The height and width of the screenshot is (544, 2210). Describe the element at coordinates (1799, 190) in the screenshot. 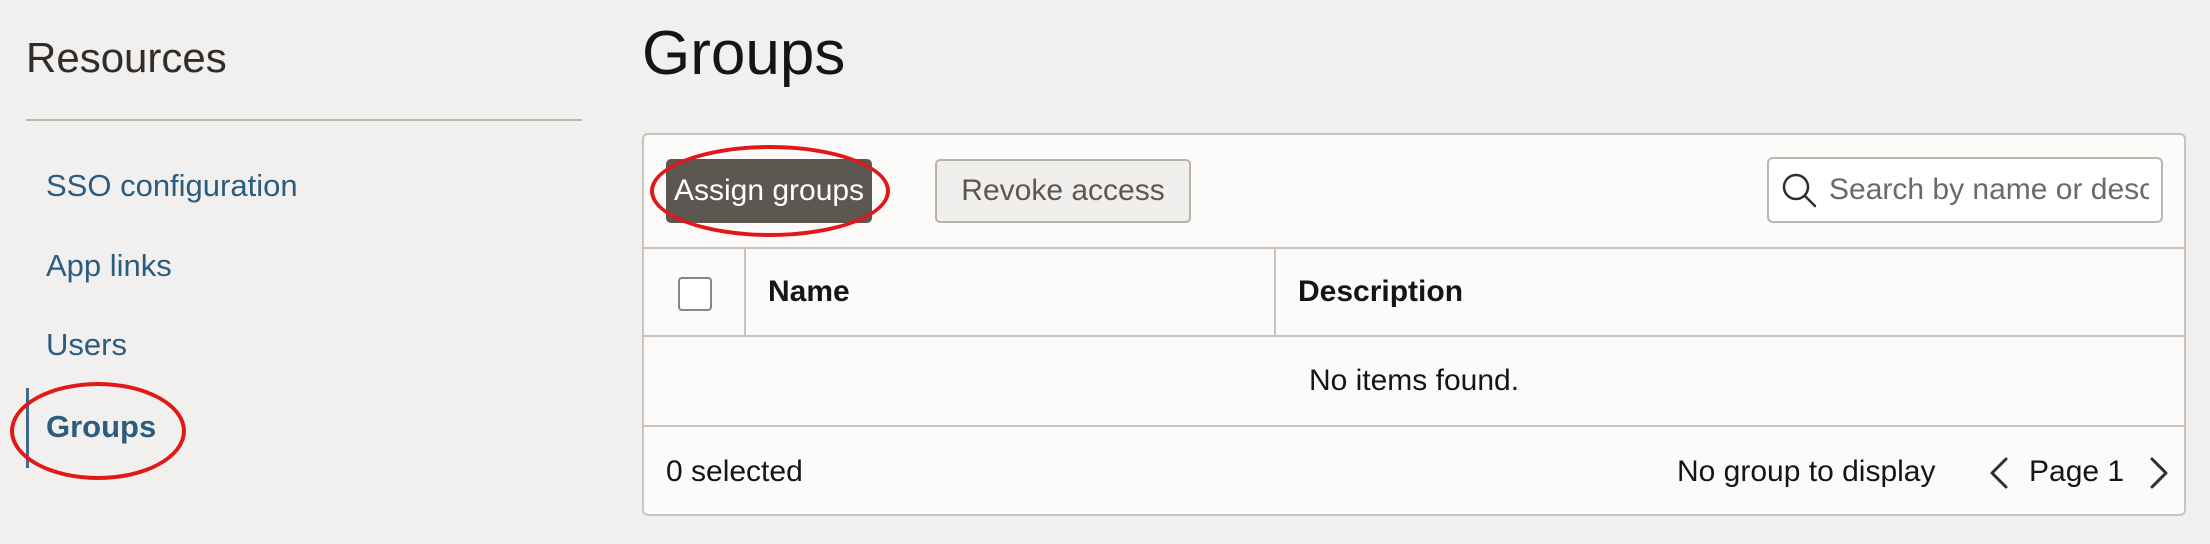

I see `search-icon` at that location.